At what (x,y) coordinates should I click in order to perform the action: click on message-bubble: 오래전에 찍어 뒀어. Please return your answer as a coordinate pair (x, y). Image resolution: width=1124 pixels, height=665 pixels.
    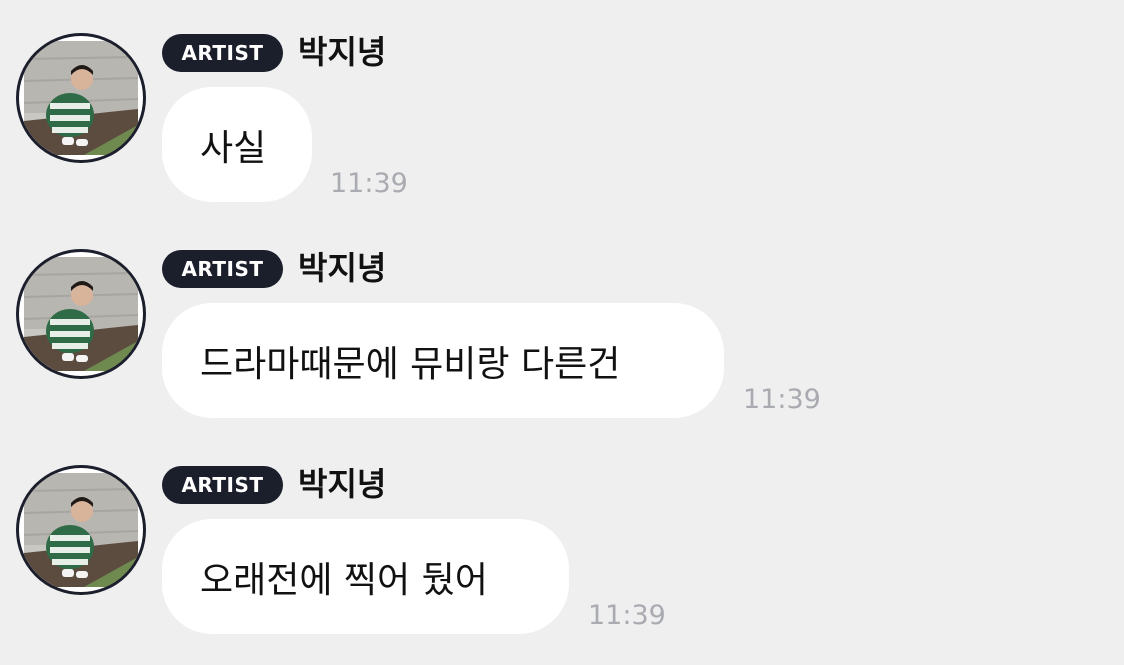
    Looking at the image, I should click on (365, 576).